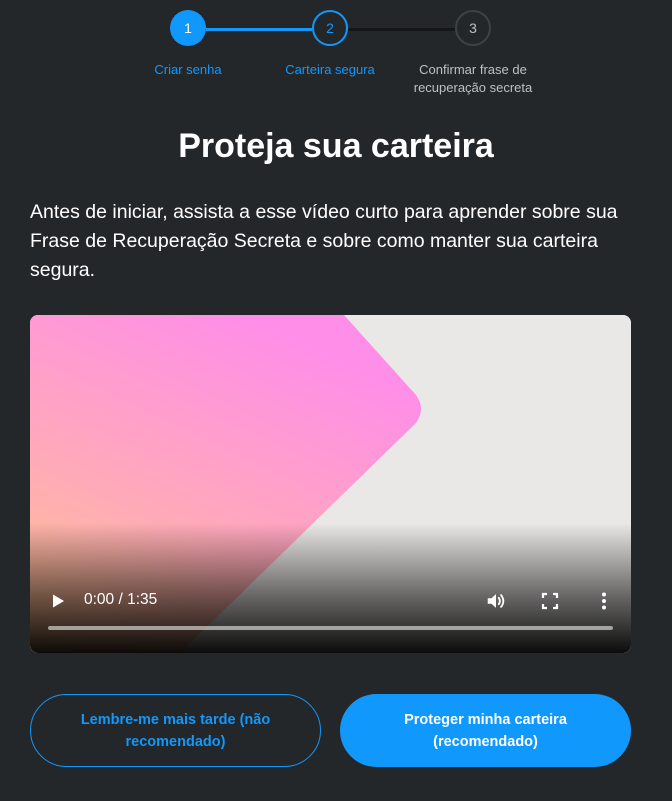  What do you see at coordinates (473, 28) in the screenshot?
I see `step-3-indicator: 3` at bounding box center [473, 28].